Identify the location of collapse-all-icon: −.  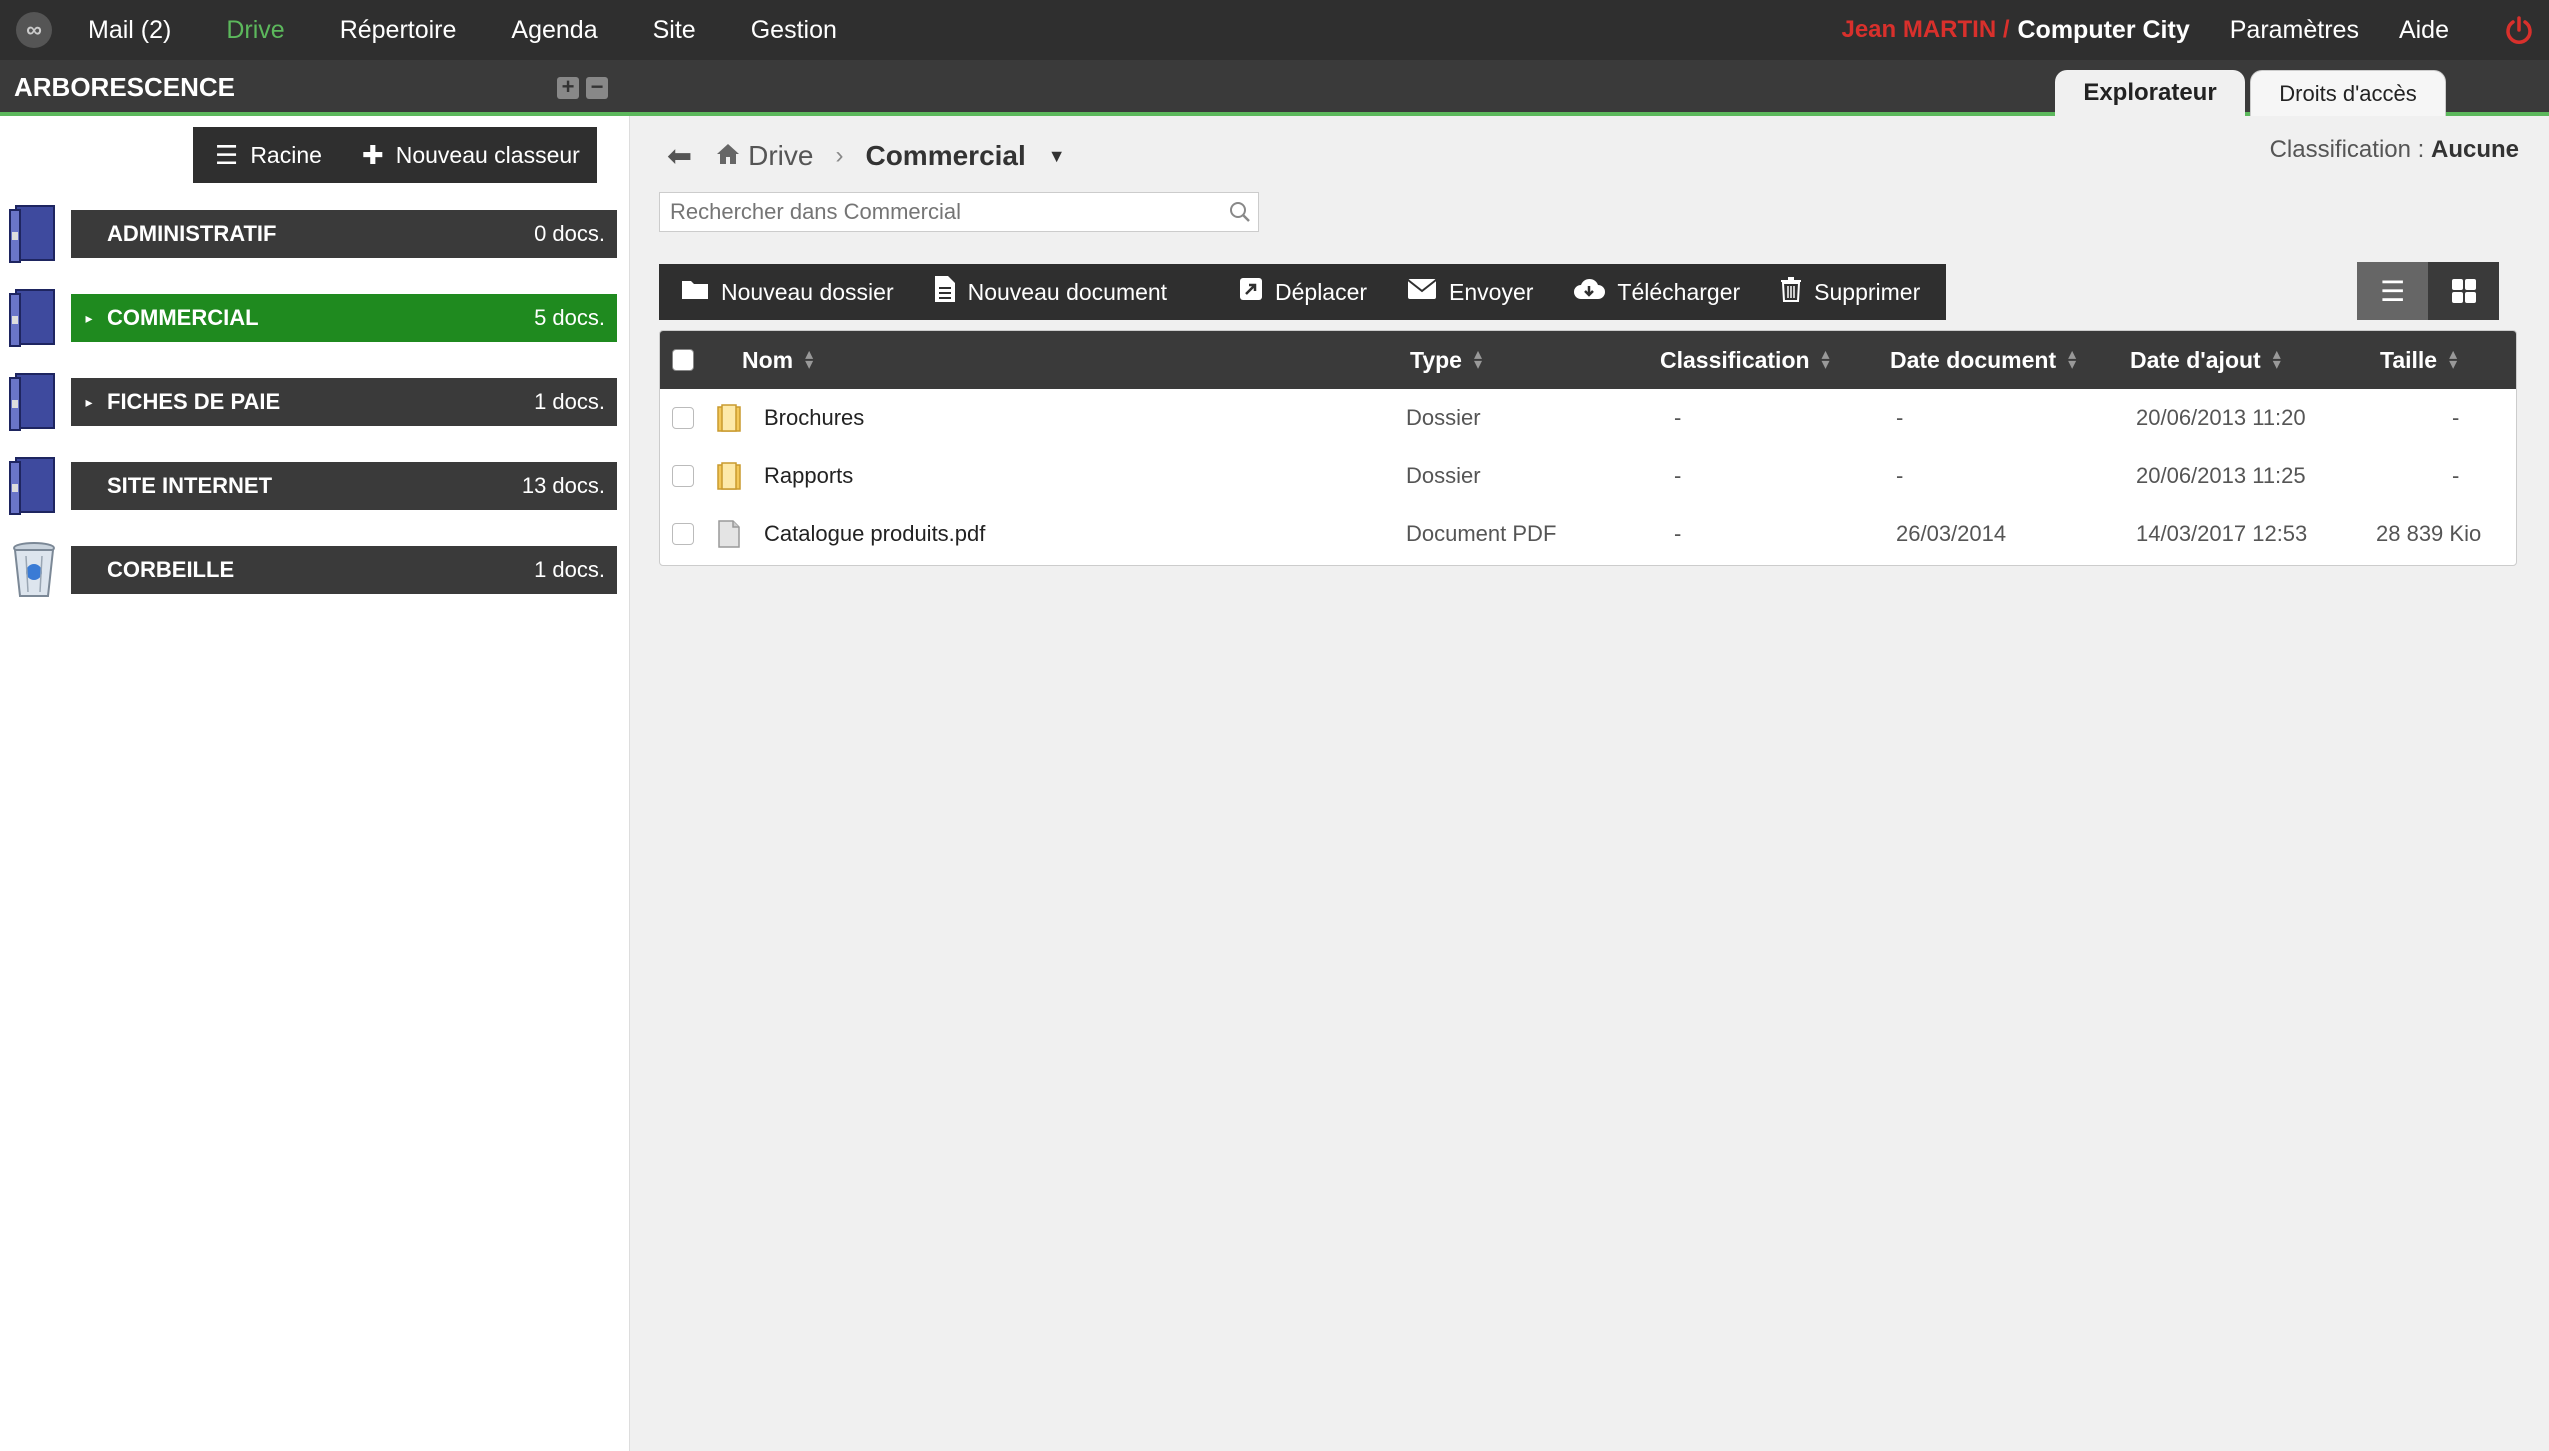
(597, 87).